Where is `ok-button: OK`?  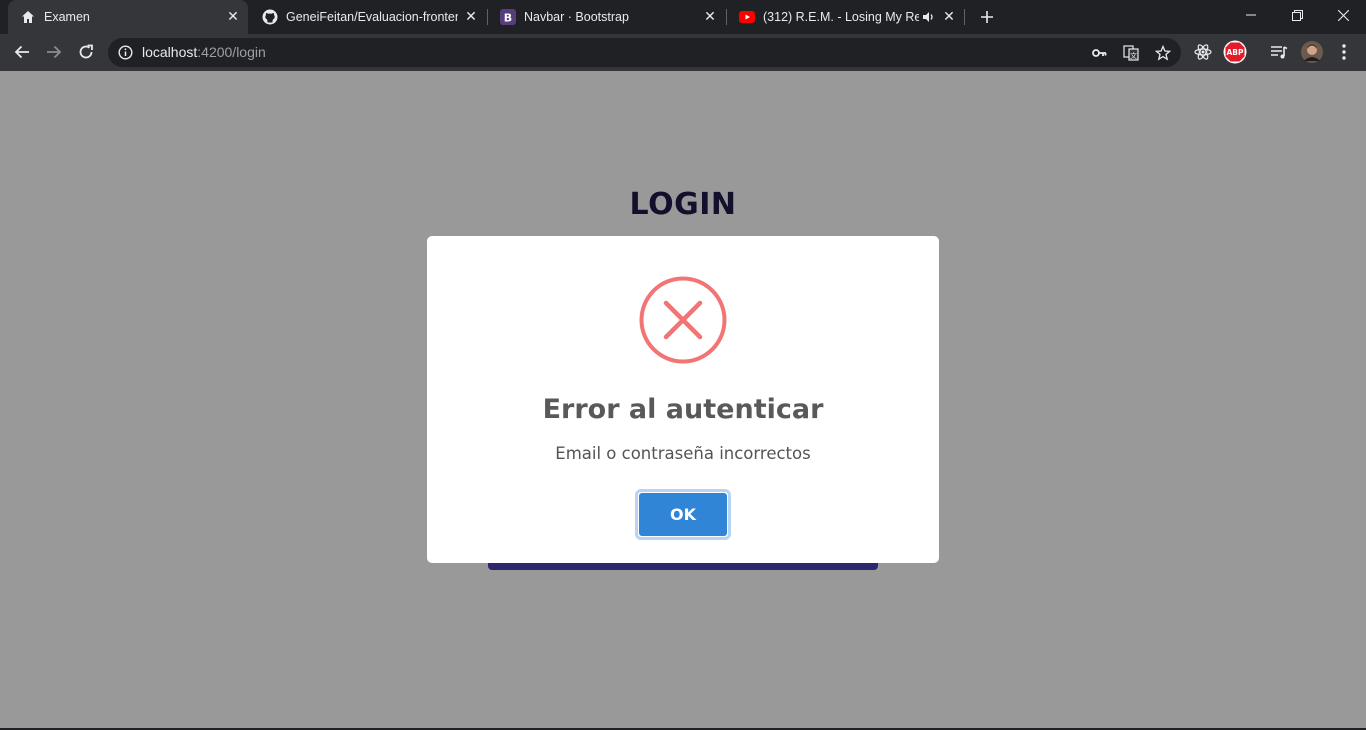
ok-button: OK is located at coordinates (683, 514).